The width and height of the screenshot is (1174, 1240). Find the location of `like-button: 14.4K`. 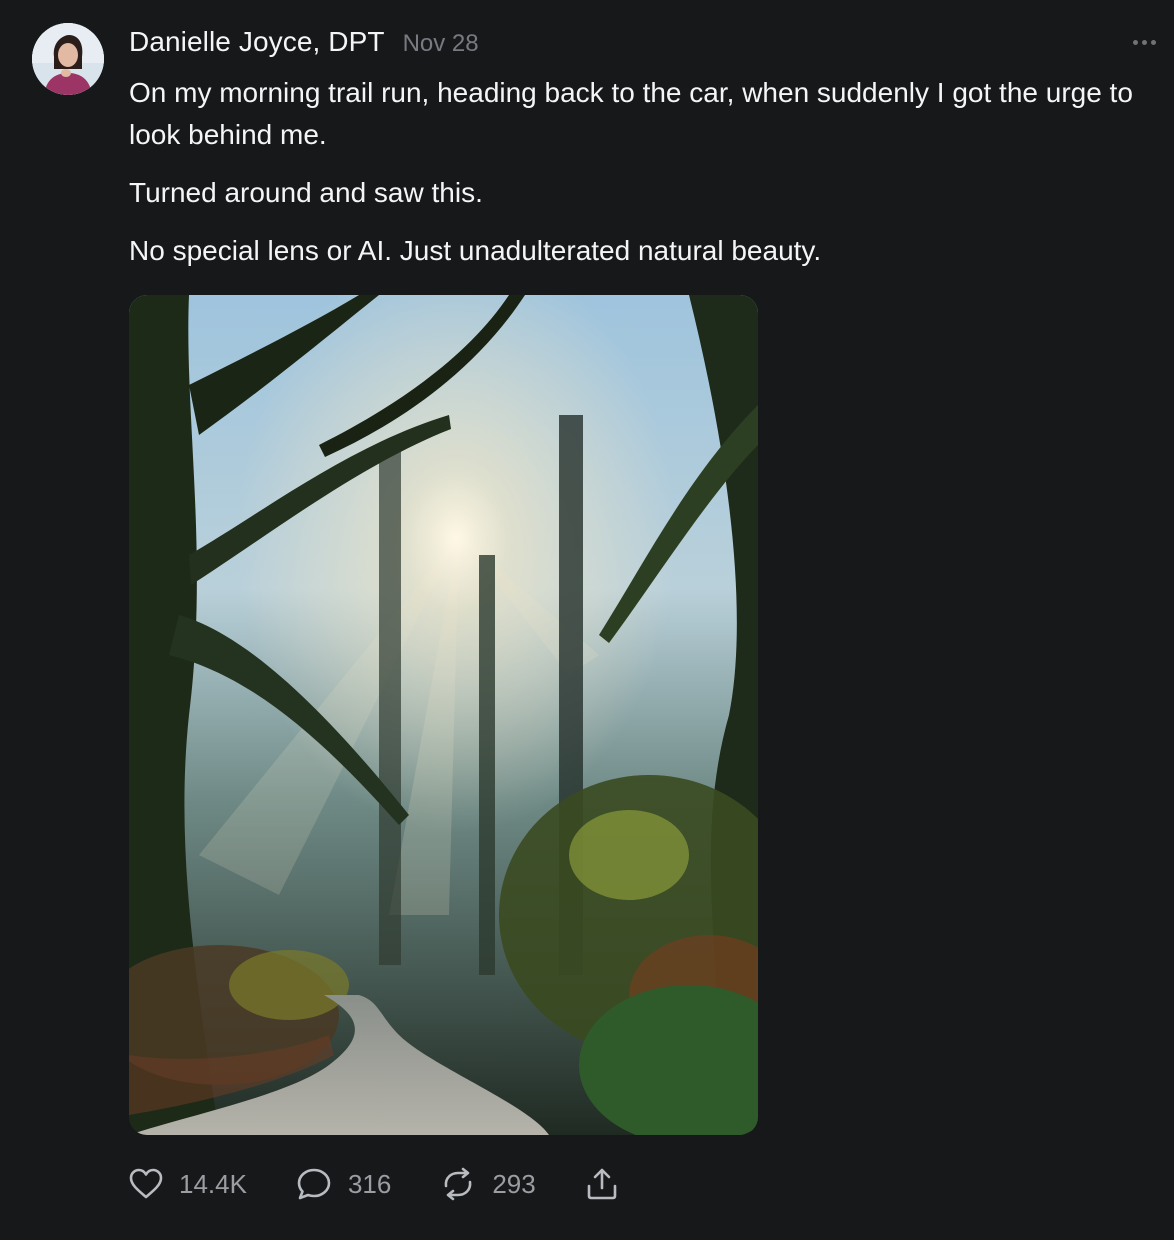

like-button: 14.4K is located at coordinates (188, 1184).